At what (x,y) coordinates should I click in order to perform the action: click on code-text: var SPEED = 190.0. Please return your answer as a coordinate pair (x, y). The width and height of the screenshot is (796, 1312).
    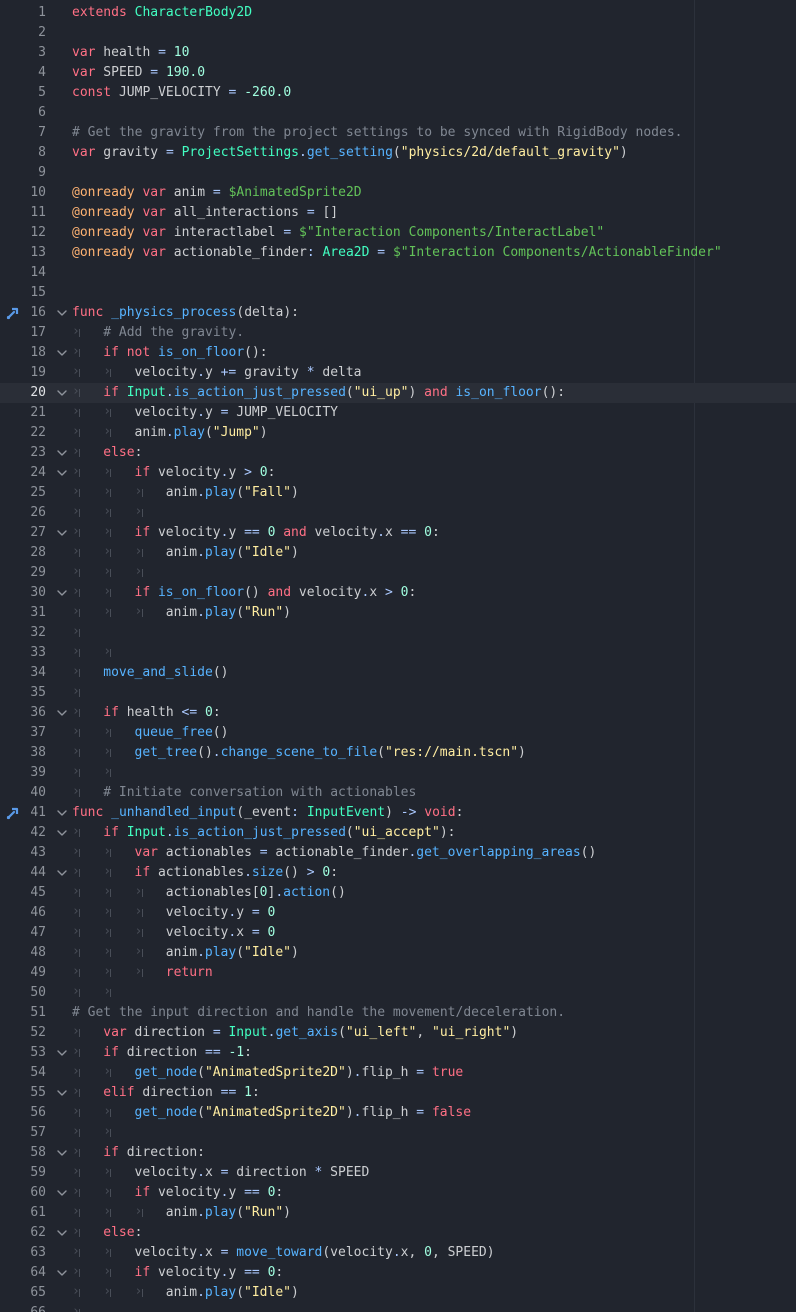
    Looking at the image, I should click on (138, 73).